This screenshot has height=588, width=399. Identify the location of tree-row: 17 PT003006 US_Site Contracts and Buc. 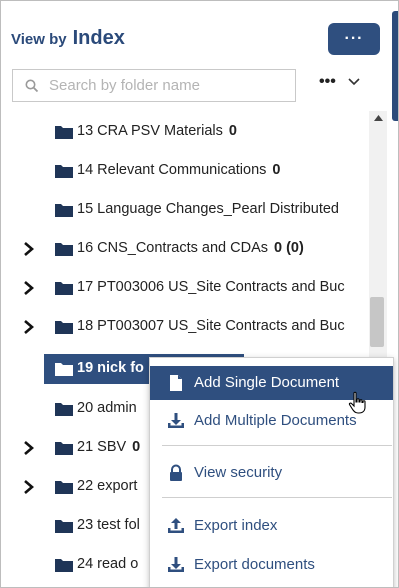
(187, 288).